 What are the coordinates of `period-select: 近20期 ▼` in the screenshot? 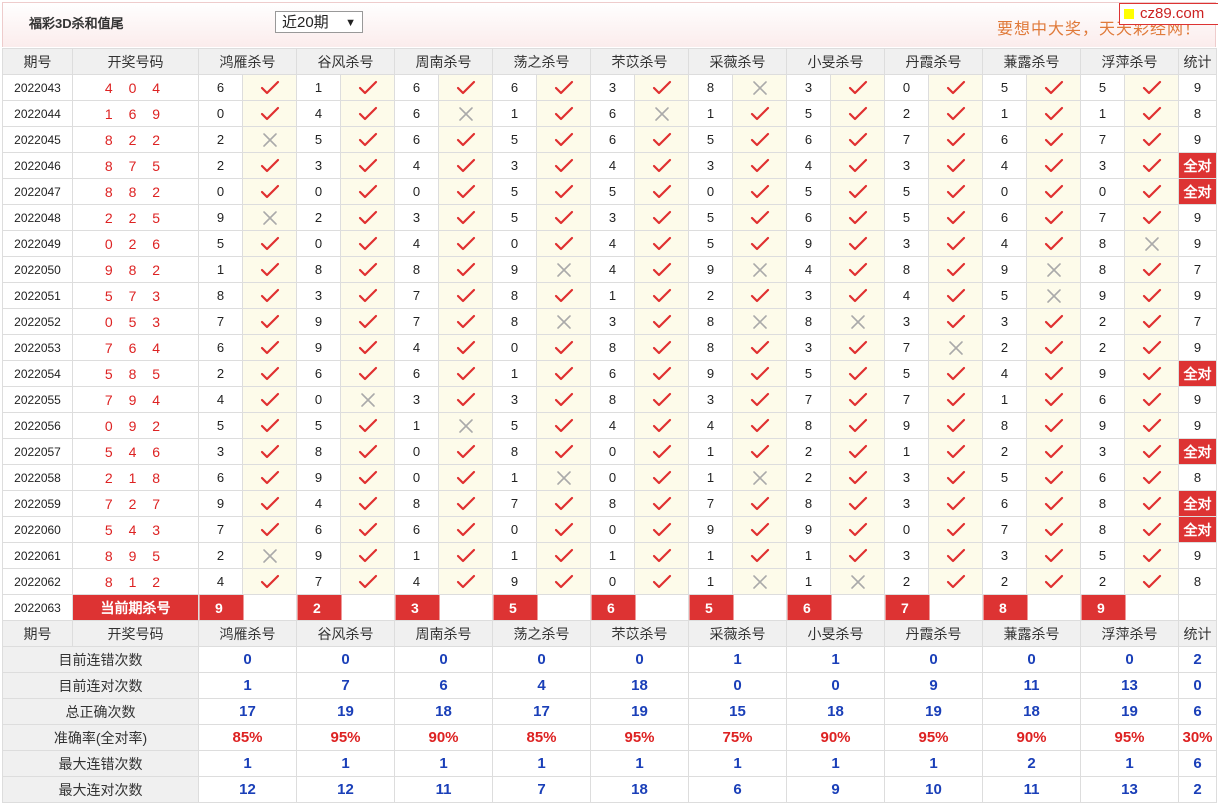 It's located at (319, 22).